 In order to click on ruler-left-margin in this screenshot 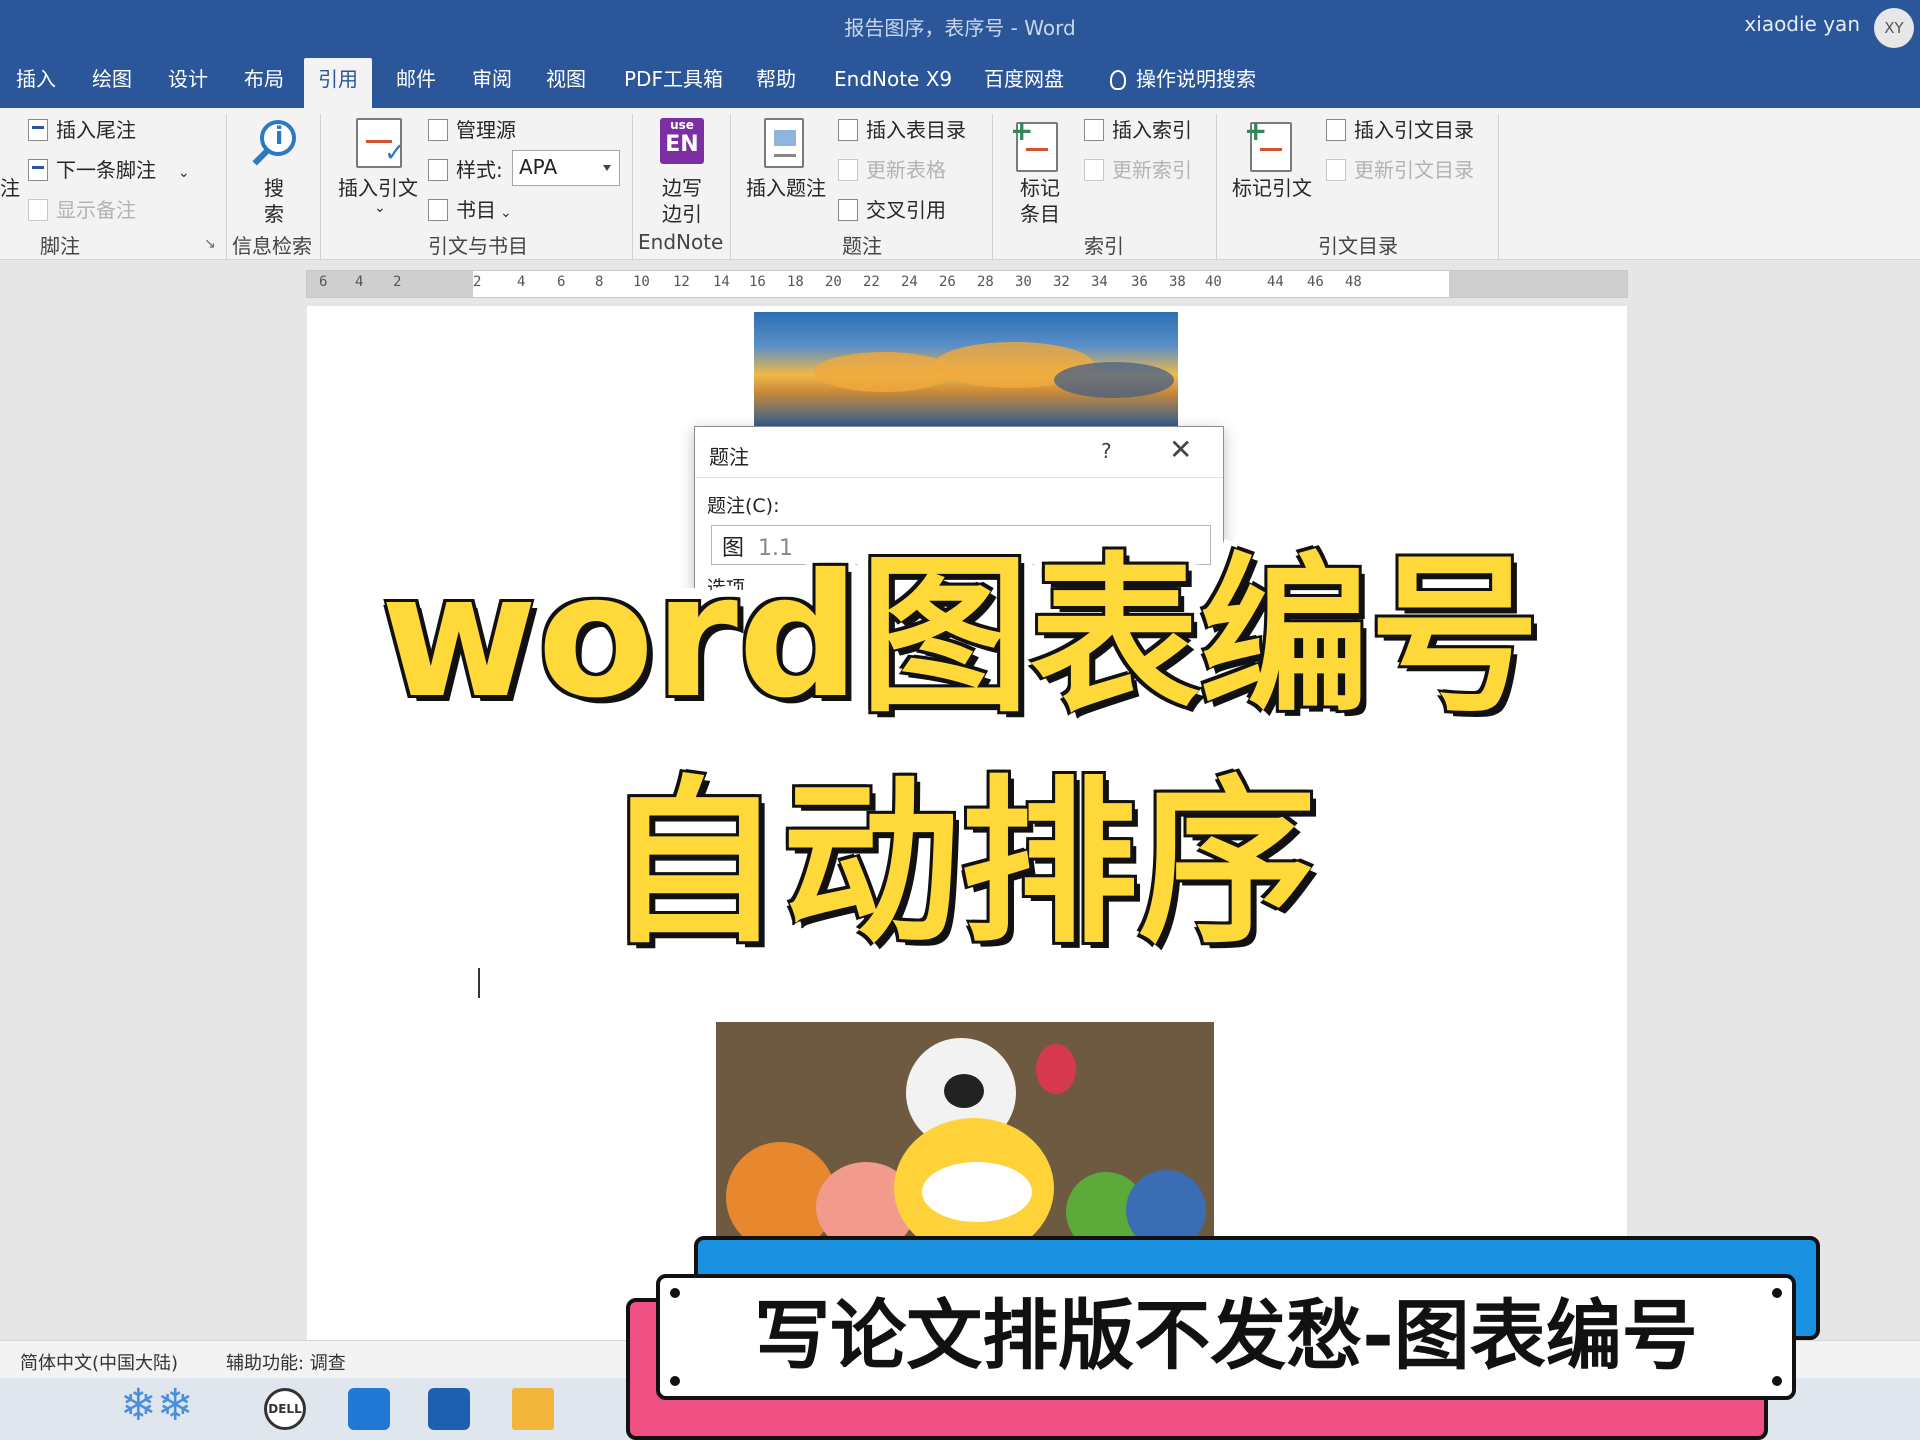, I will do `click(390, 284)`.